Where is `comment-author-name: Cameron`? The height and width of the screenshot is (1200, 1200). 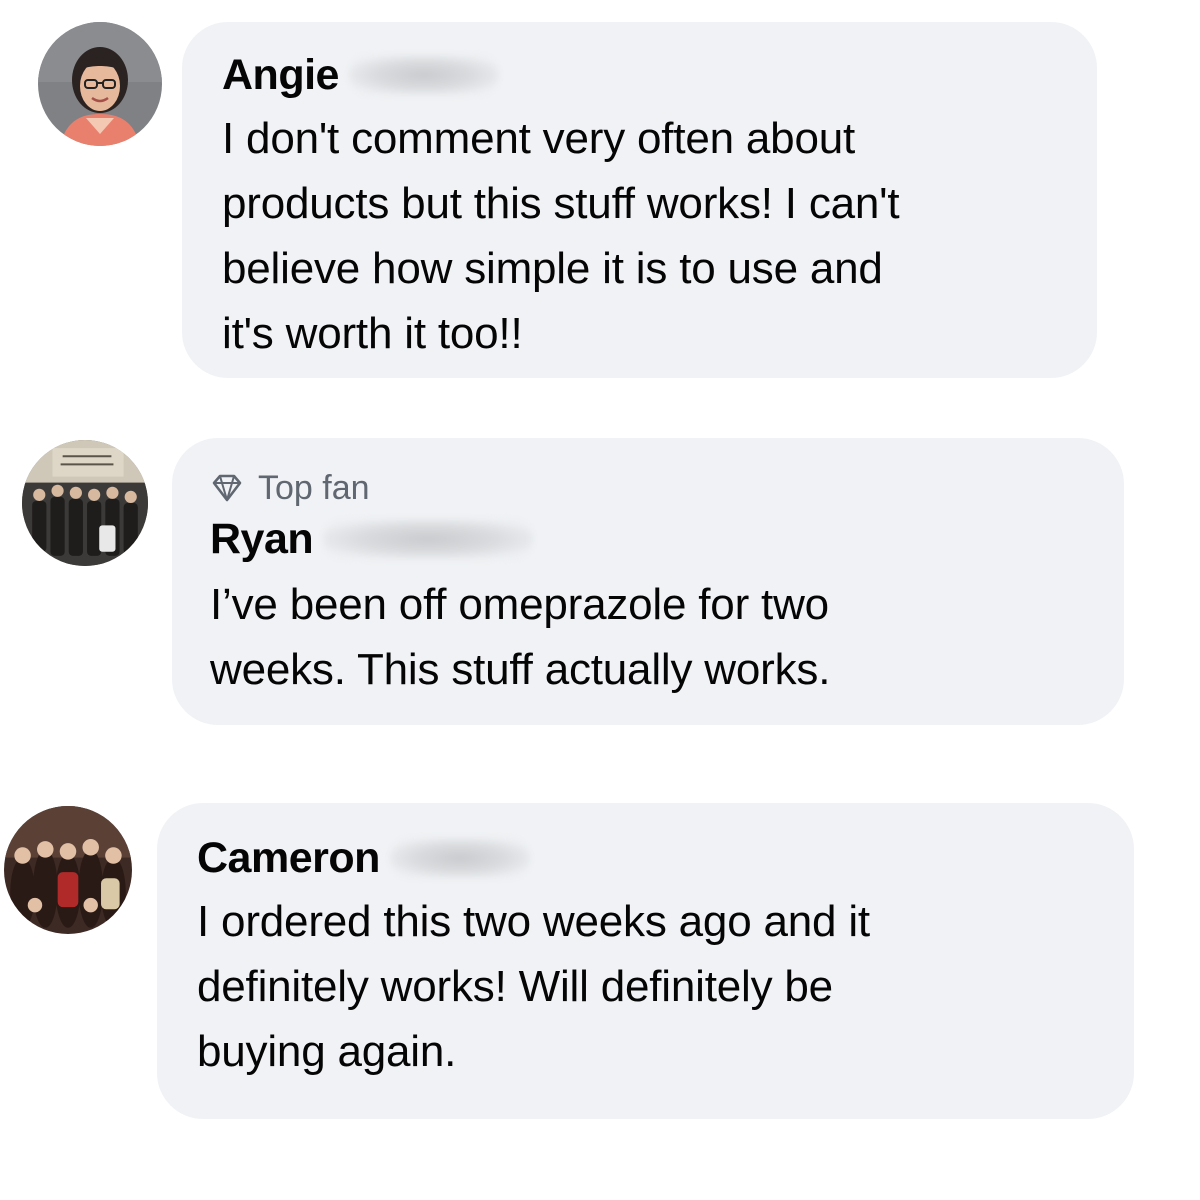 comment-author-name: Cameron is located at coordinates (288, 858).